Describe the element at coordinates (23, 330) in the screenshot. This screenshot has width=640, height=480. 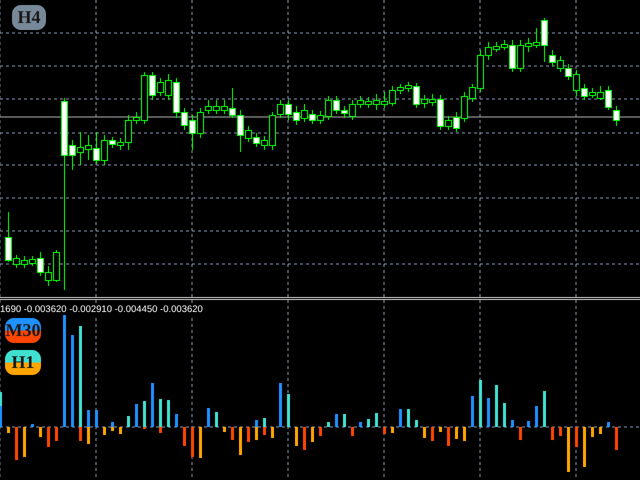
I see `timeframe-badge: M30` at that location.